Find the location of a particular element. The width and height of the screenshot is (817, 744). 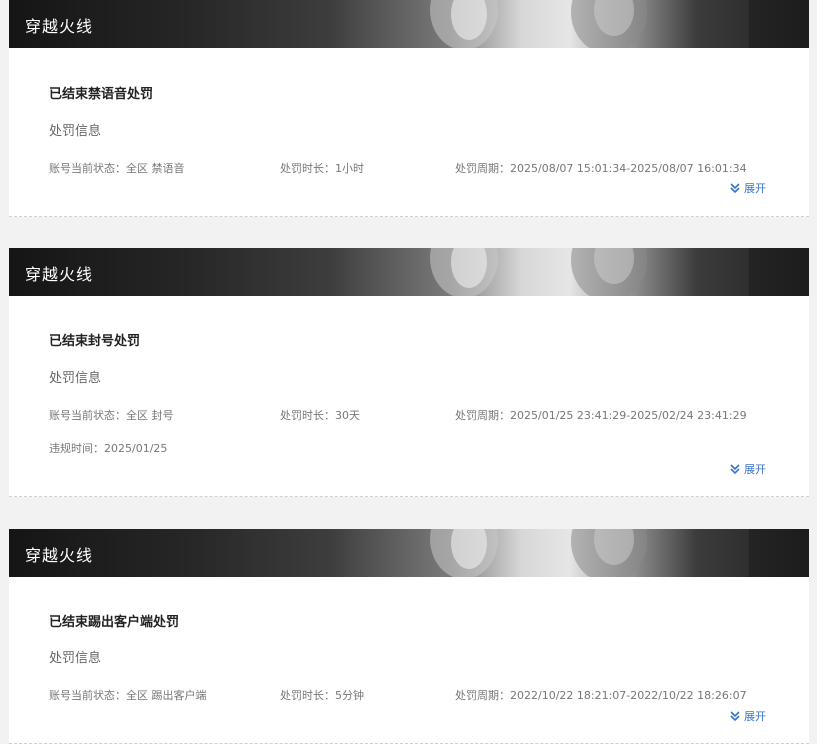

duration-value: 1小时 is located at coordinates (349, 168).